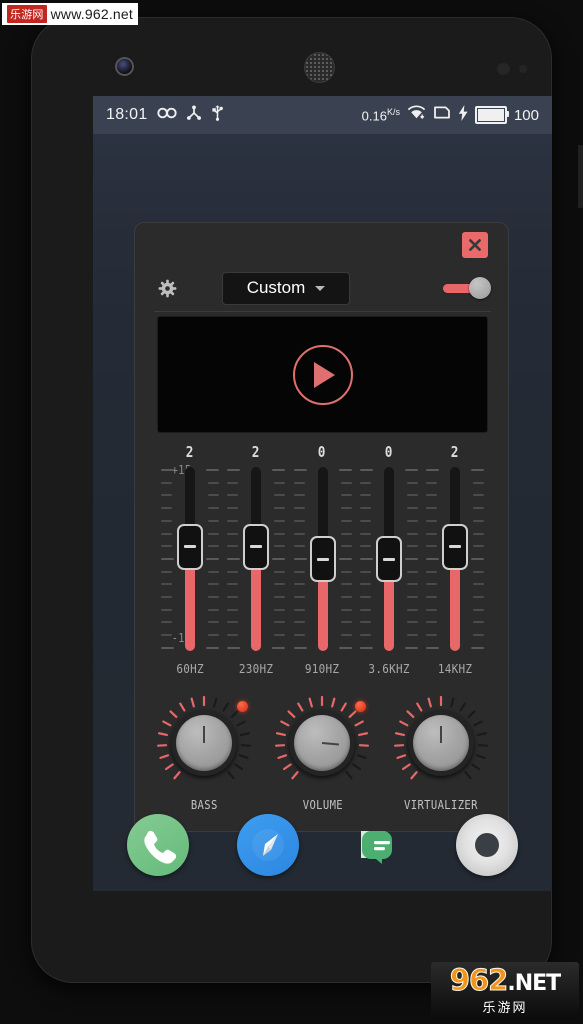 This screenshot has height=1024, width=583. I want to click on watermark-tld: .NET, so click(534, 983).